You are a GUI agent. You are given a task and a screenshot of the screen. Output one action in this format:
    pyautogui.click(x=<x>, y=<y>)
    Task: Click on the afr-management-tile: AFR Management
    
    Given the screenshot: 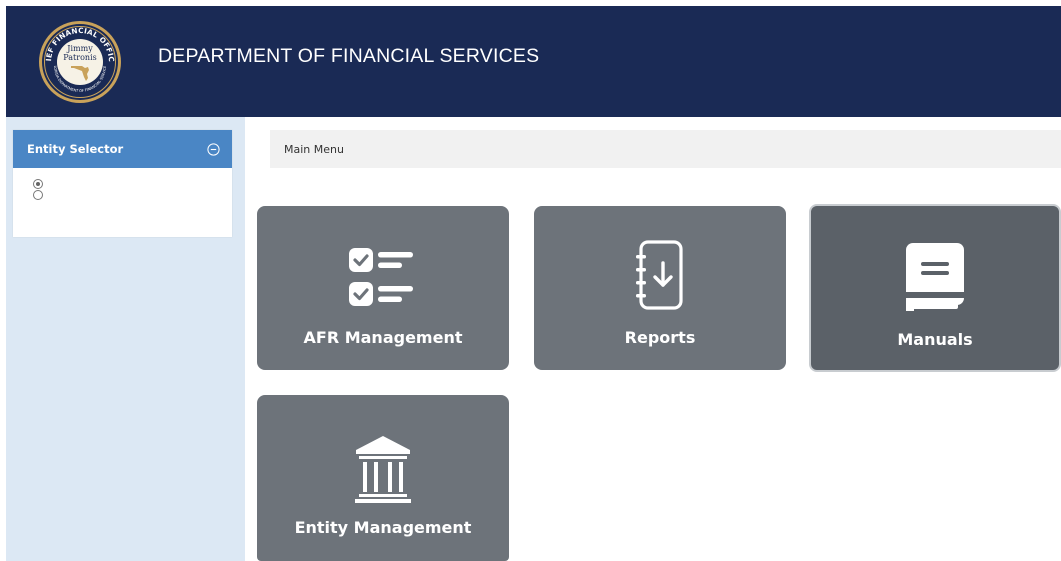 What is the action you would take?
    pyautogui.click(x=383, y=288)
    